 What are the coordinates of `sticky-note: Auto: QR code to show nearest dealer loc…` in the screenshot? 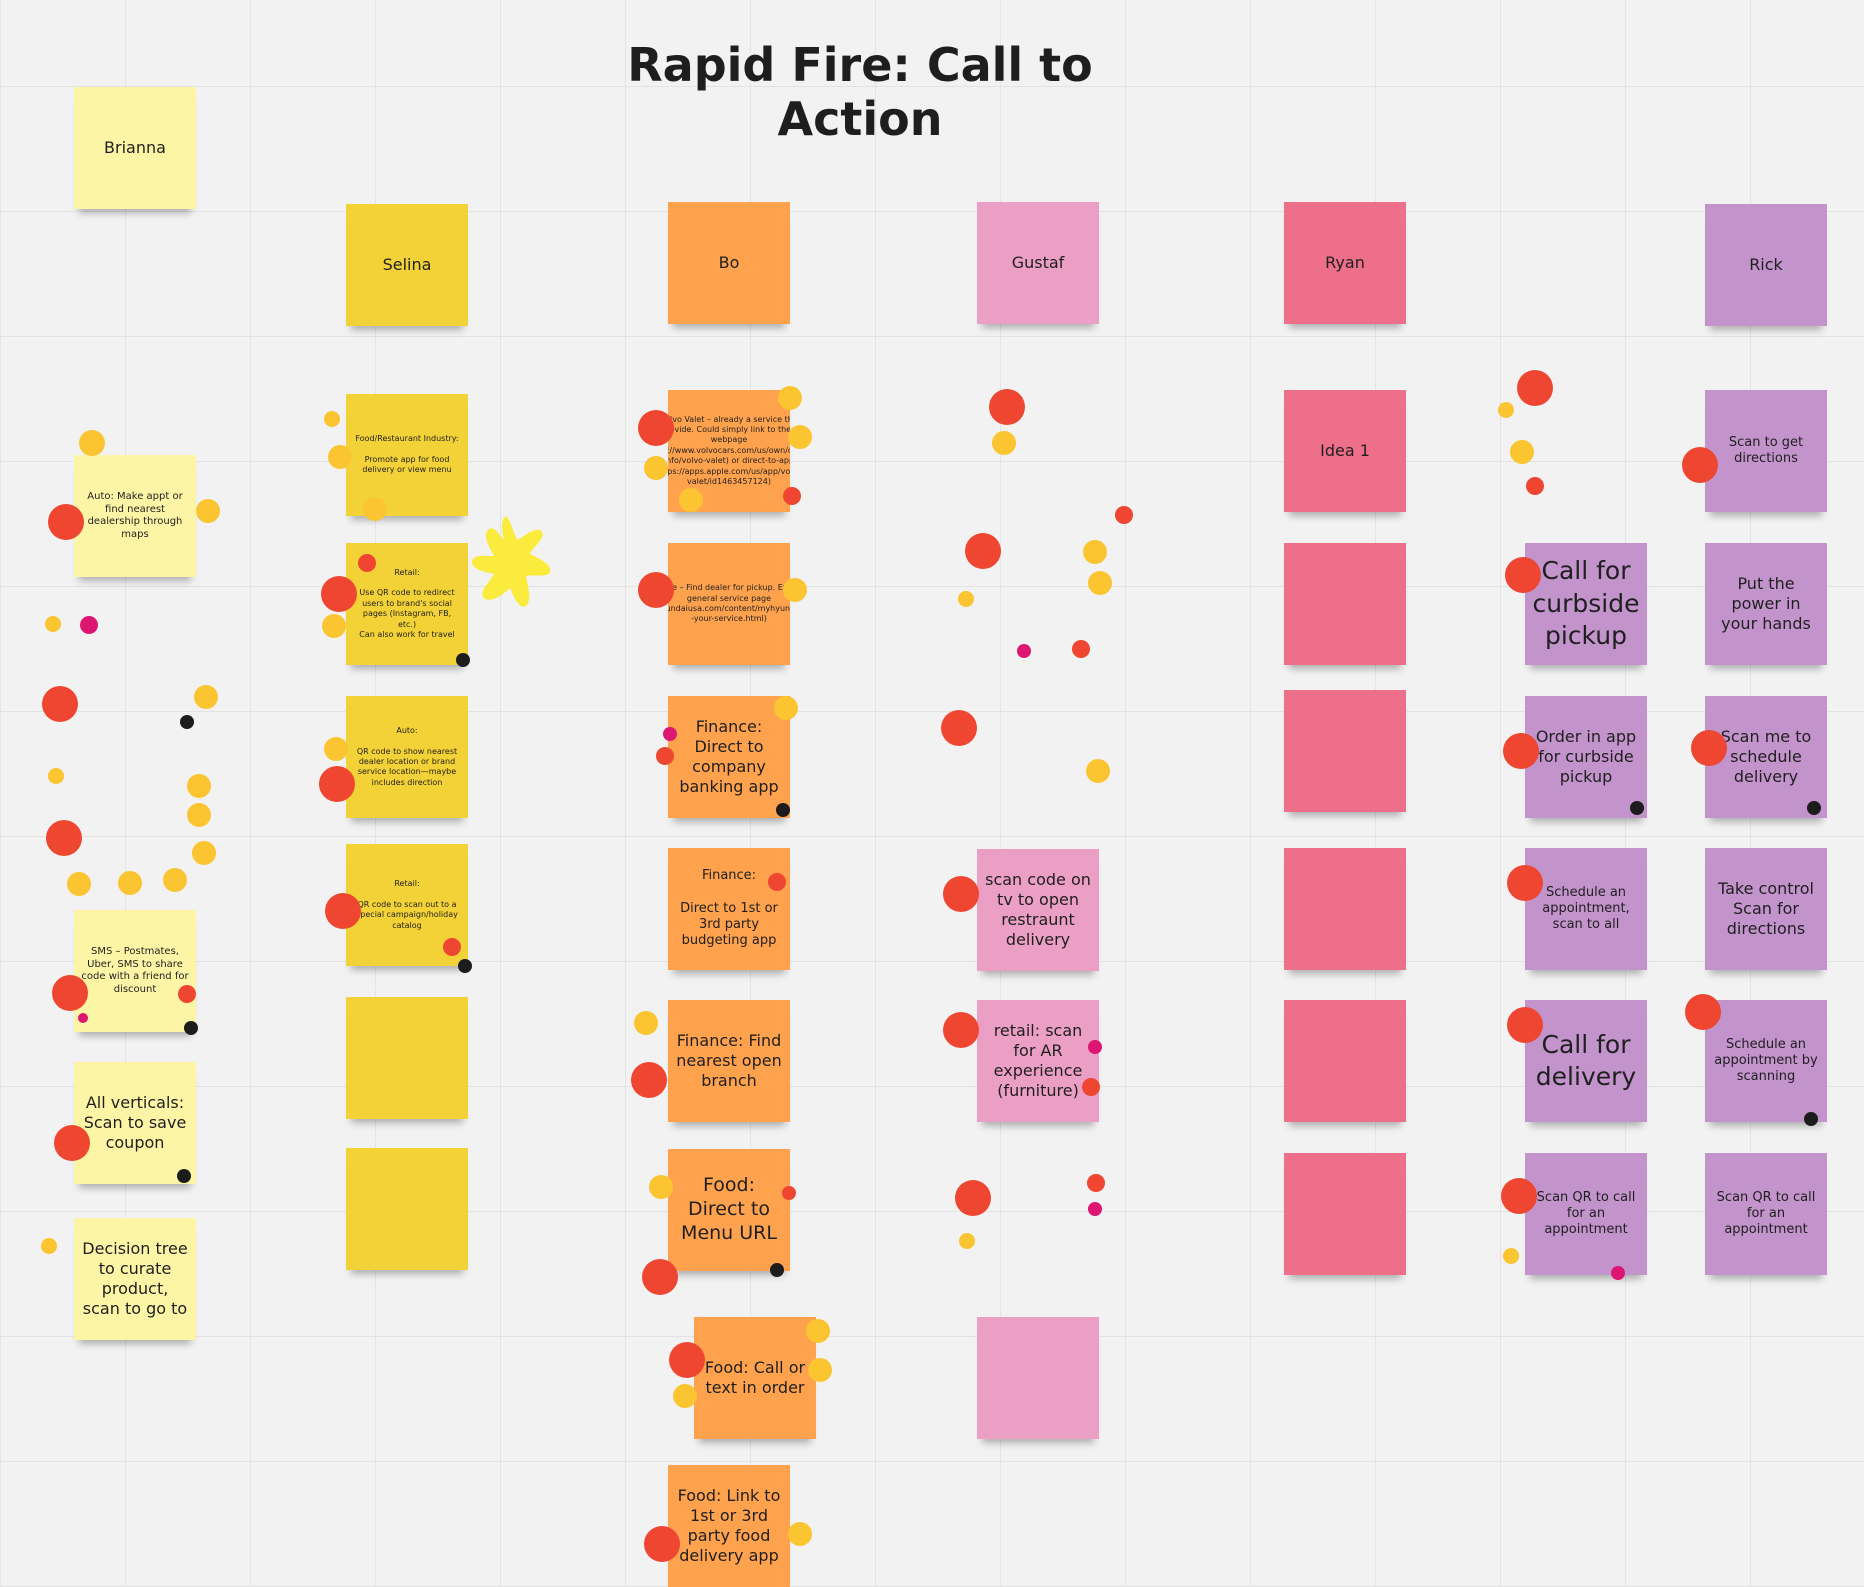 It's located at (407, 757).